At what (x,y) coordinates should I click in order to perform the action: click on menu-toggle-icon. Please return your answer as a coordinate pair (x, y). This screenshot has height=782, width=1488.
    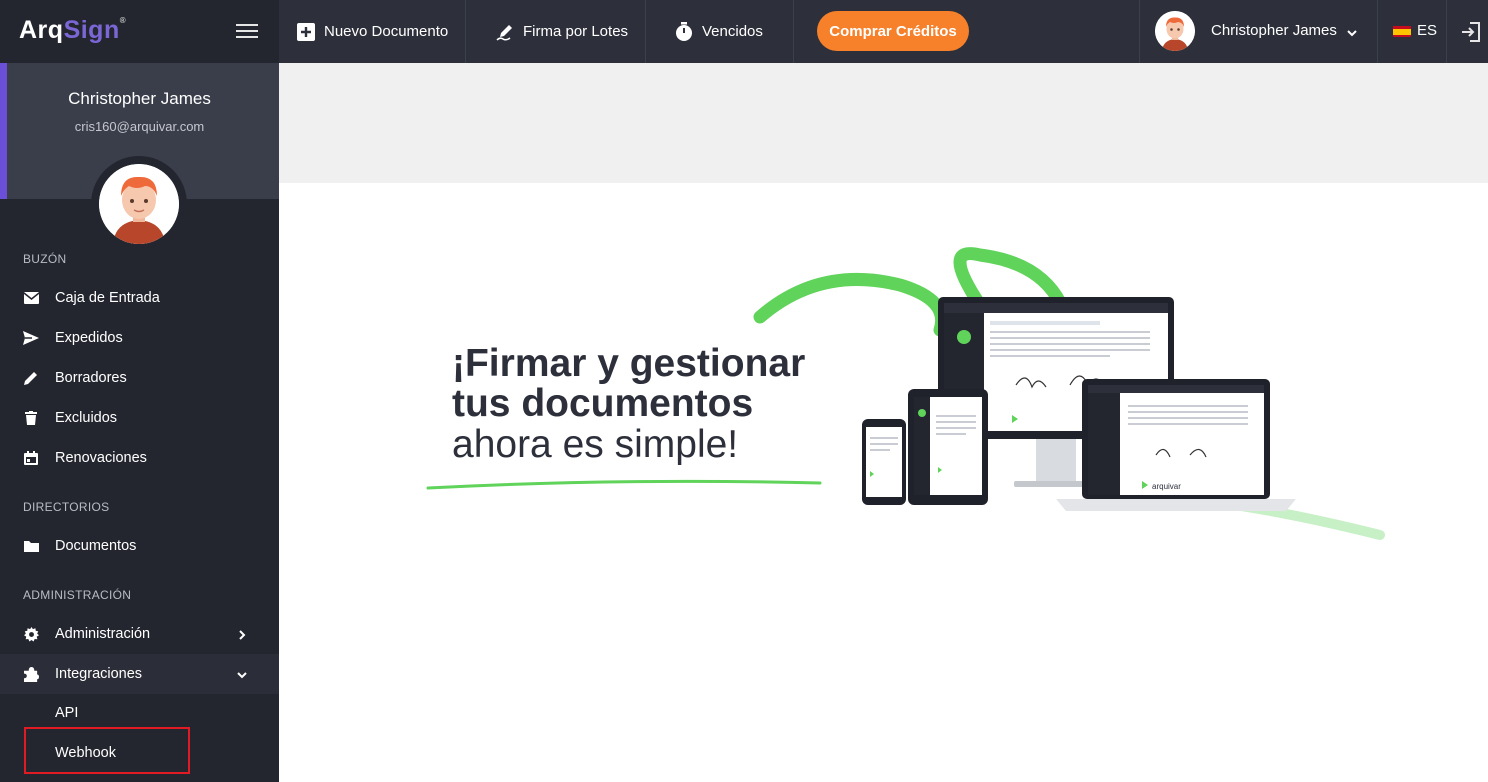
    Looking at the image, I should click on (247, 32).